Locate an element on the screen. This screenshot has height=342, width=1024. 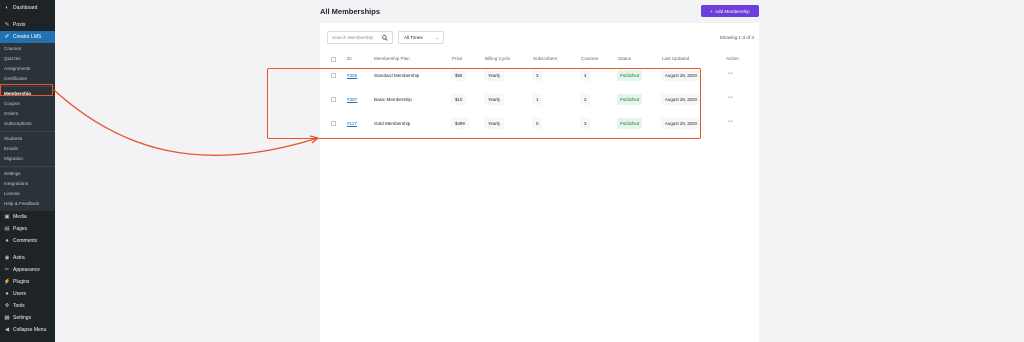
sidebar-item-label: Pages is located at coordinates (20, 229).